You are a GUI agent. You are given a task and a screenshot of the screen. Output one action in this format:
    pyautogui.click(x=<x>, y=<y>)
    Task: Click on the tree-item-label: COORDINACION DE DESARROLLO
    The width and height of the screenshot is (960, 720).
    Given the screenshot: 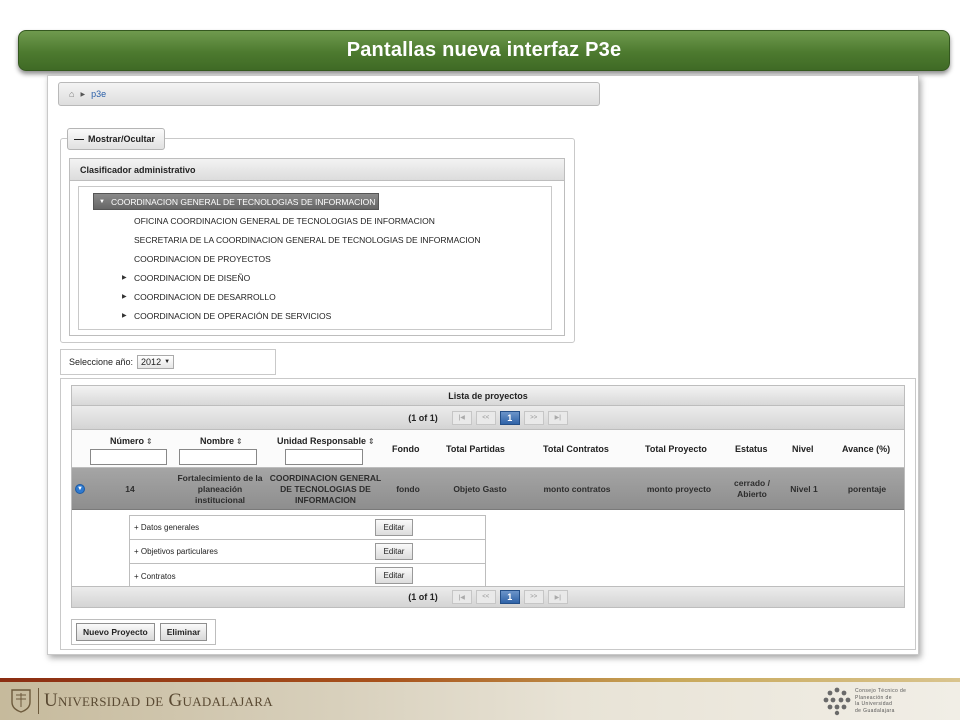 What is the action you would take?
    pyautogui.click(x=205, y=297)
    